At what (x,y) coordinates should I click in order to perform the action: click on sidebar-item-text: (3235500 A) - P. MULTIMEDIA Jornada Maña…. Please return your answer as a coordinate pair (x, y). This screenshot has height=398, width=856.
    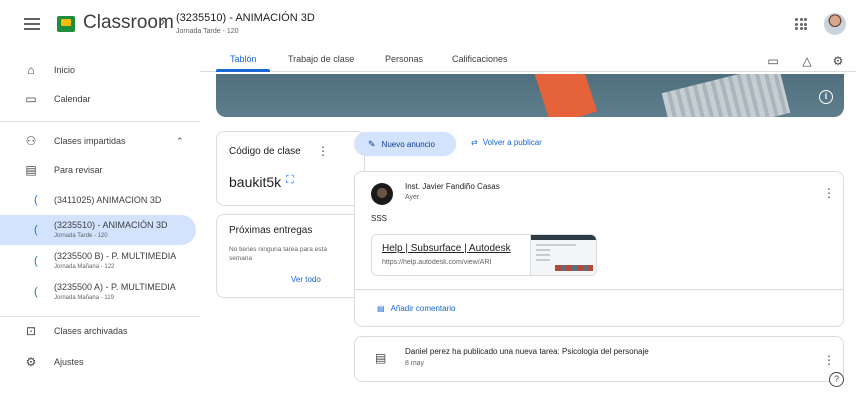
    Looking at the image, I should click on (115, 292).